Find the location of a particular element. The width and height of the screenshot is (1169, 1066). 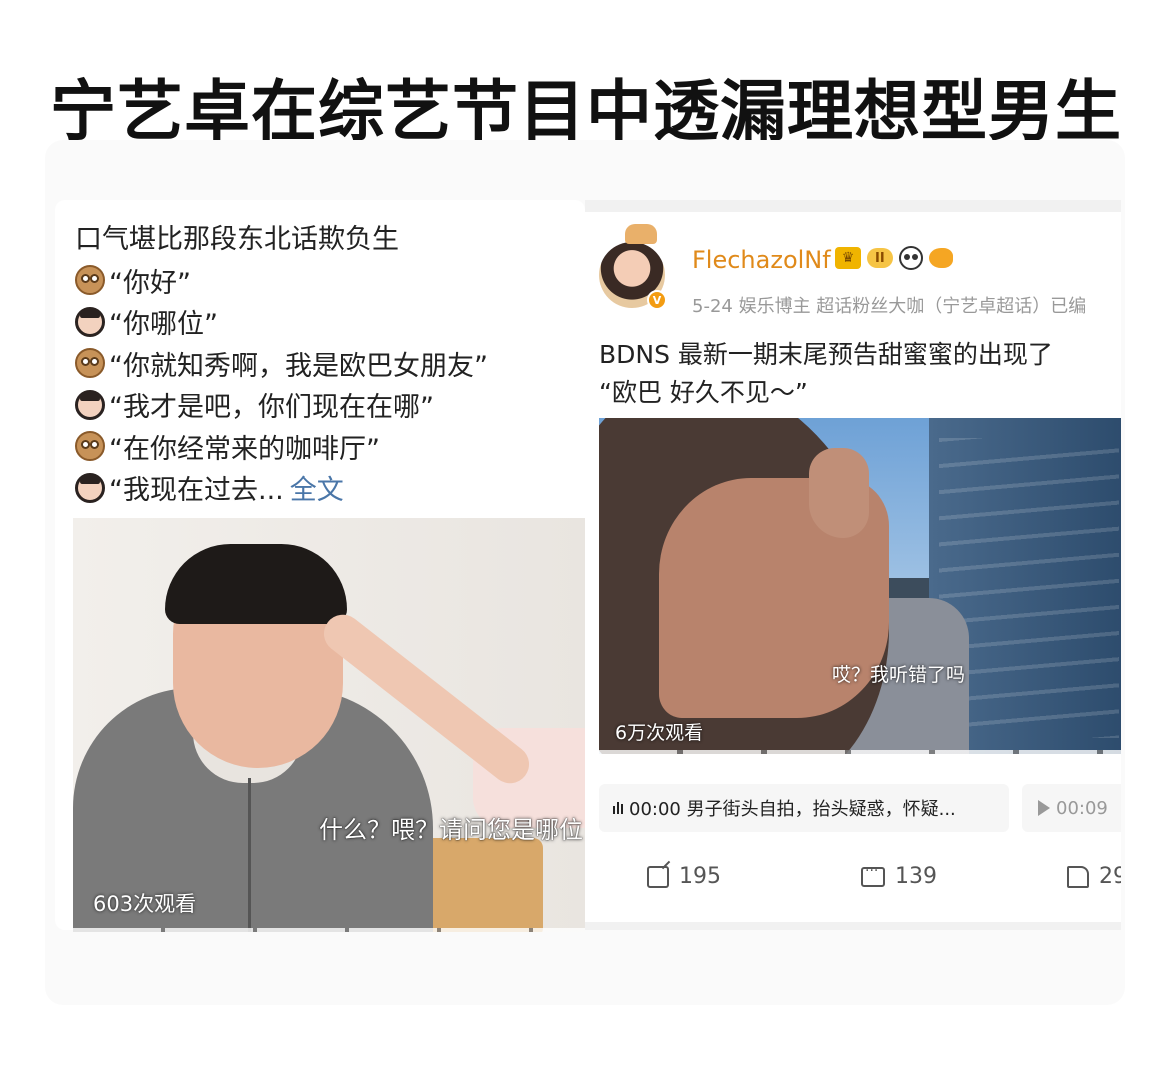

level-badge: II is located at coordinates (880, 258).